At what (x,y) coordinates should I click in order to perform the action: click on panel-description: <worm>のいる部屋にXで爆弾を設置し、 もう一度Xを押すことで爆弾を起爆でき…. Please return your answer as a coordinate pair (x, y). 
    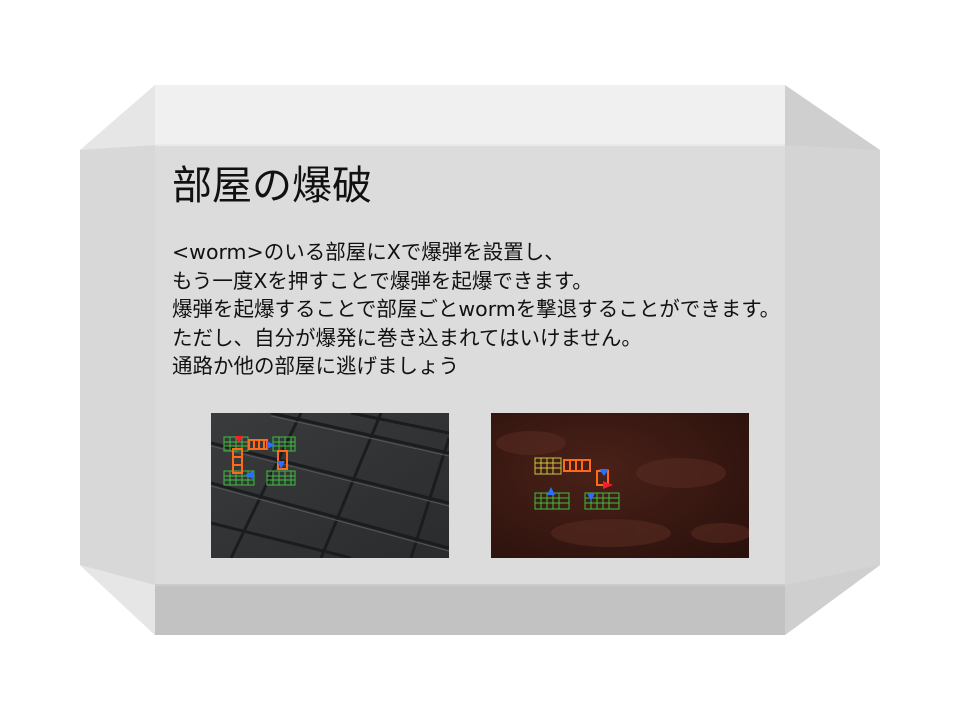
    Looking at the image, I should click on (476, 309).